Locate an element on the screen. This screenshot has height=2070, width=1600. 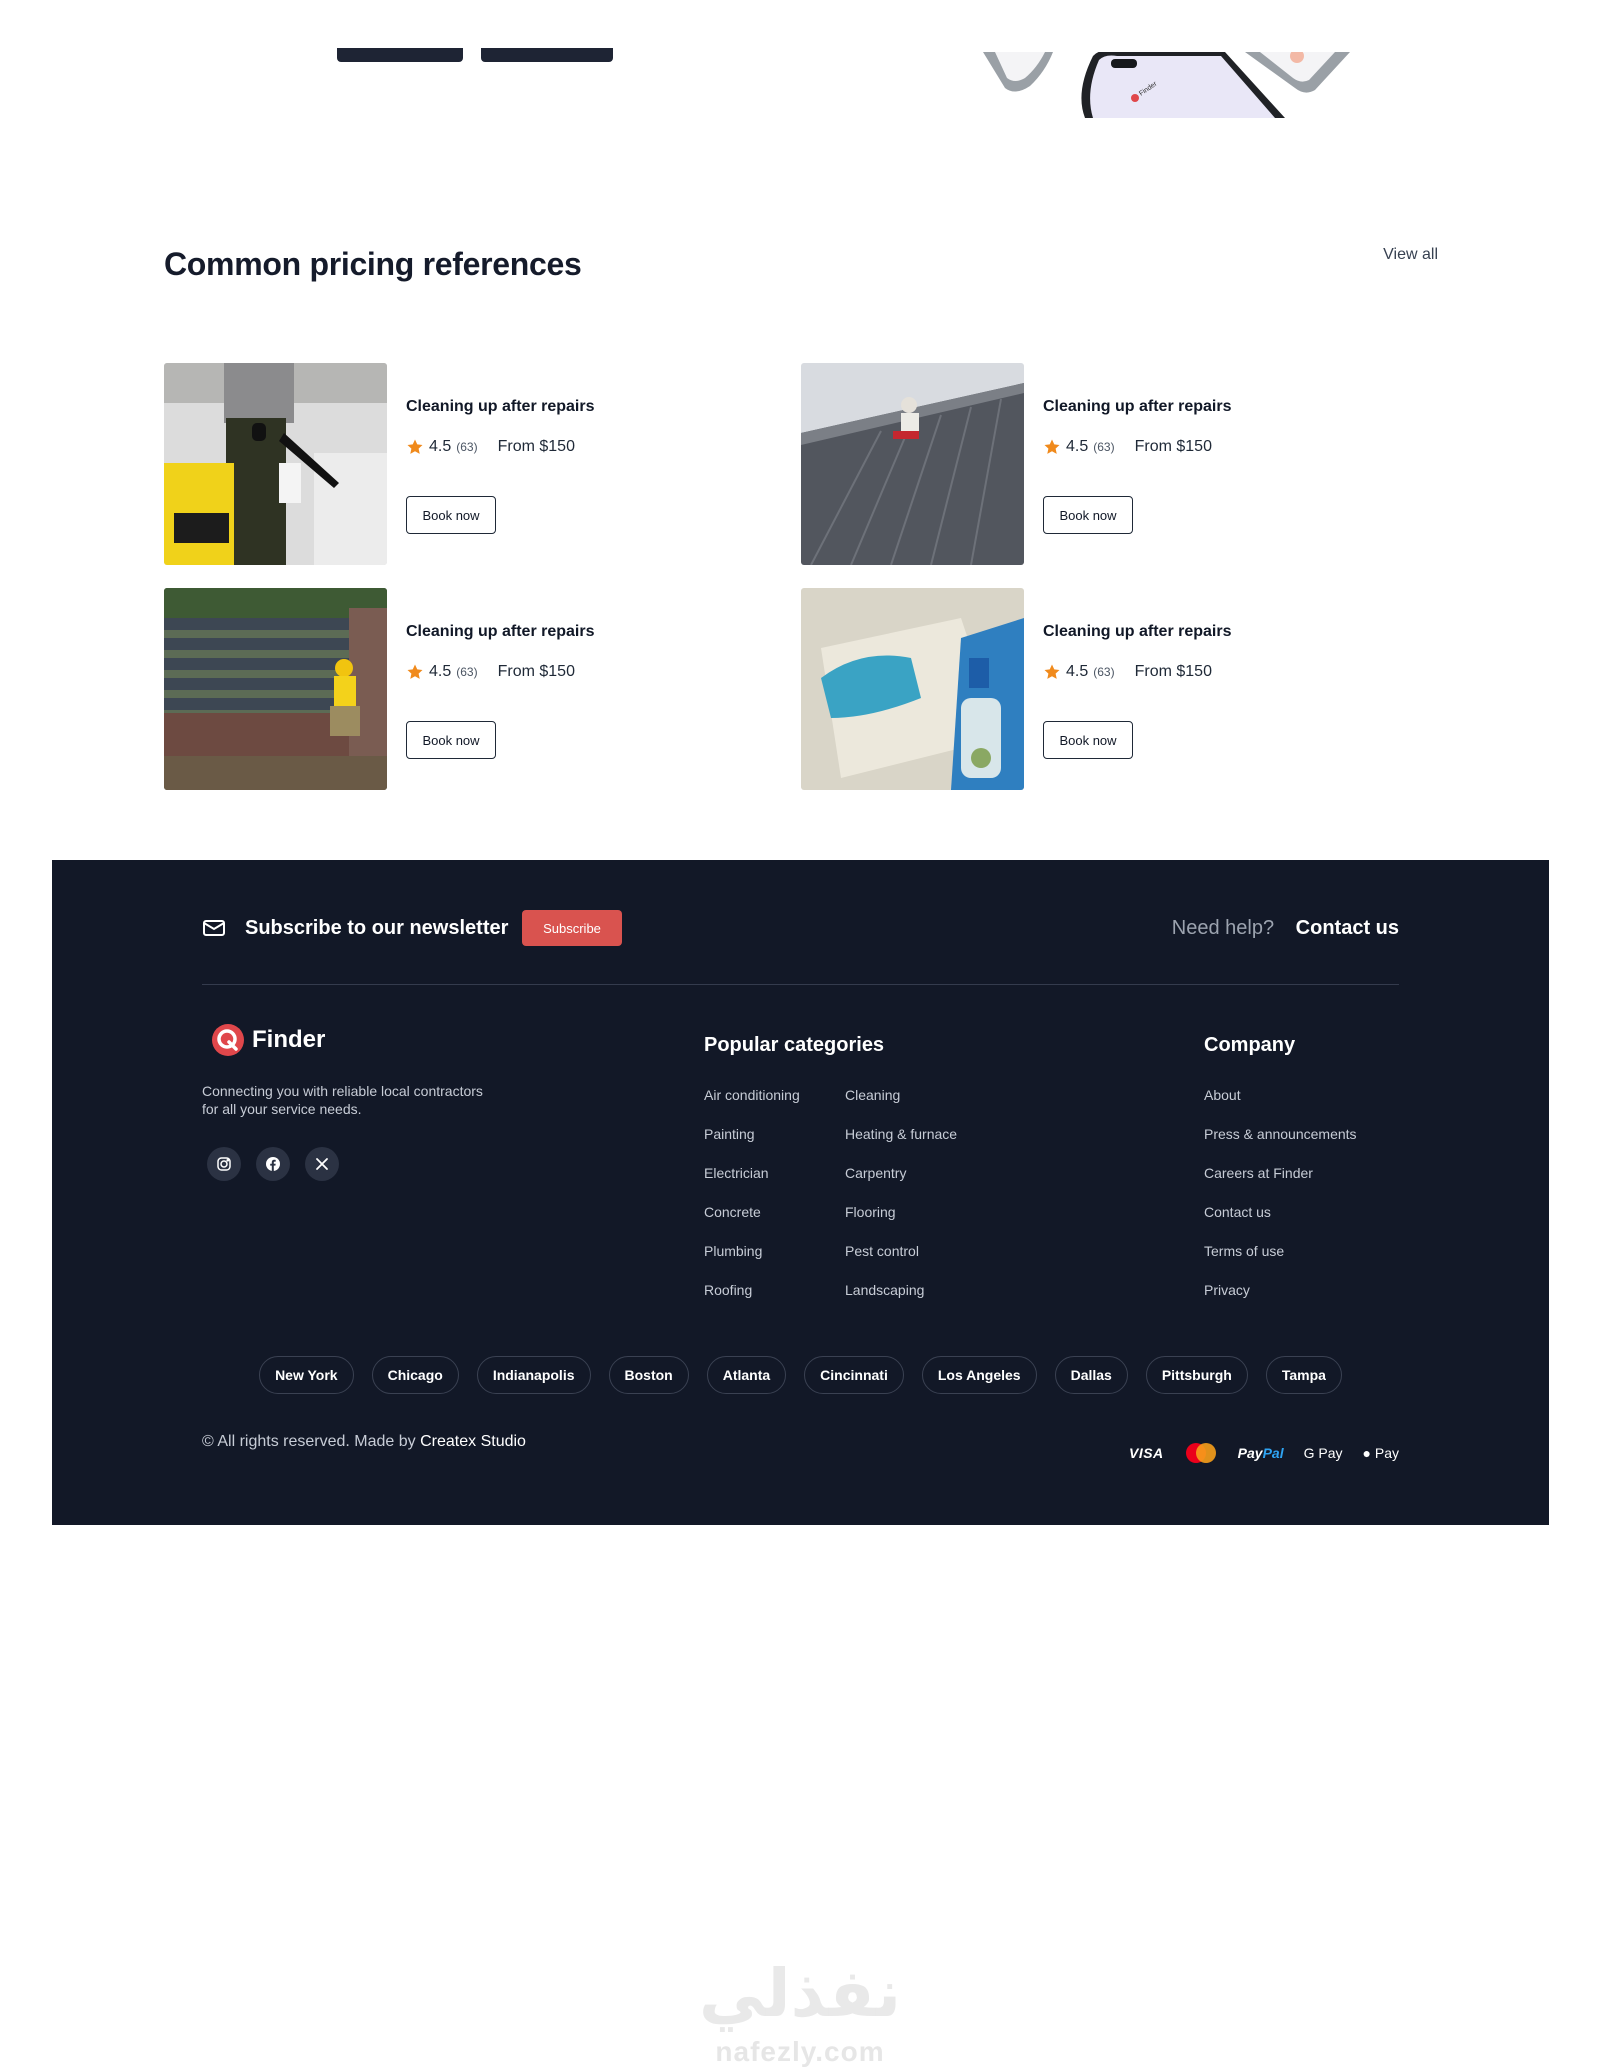
category-item: Electrician is located at coordinates (752, 1184).